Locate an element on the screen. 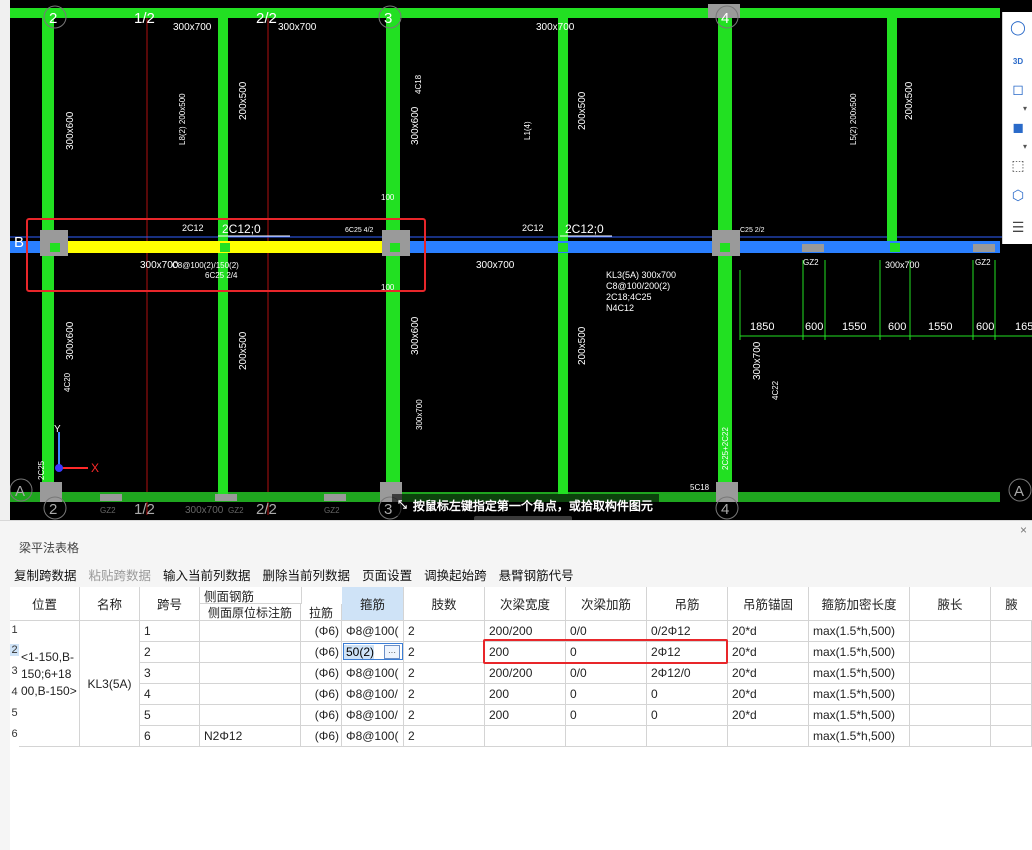 The image size is (1032, 850). span-cell: 1 is located at coordinates (170, 631).